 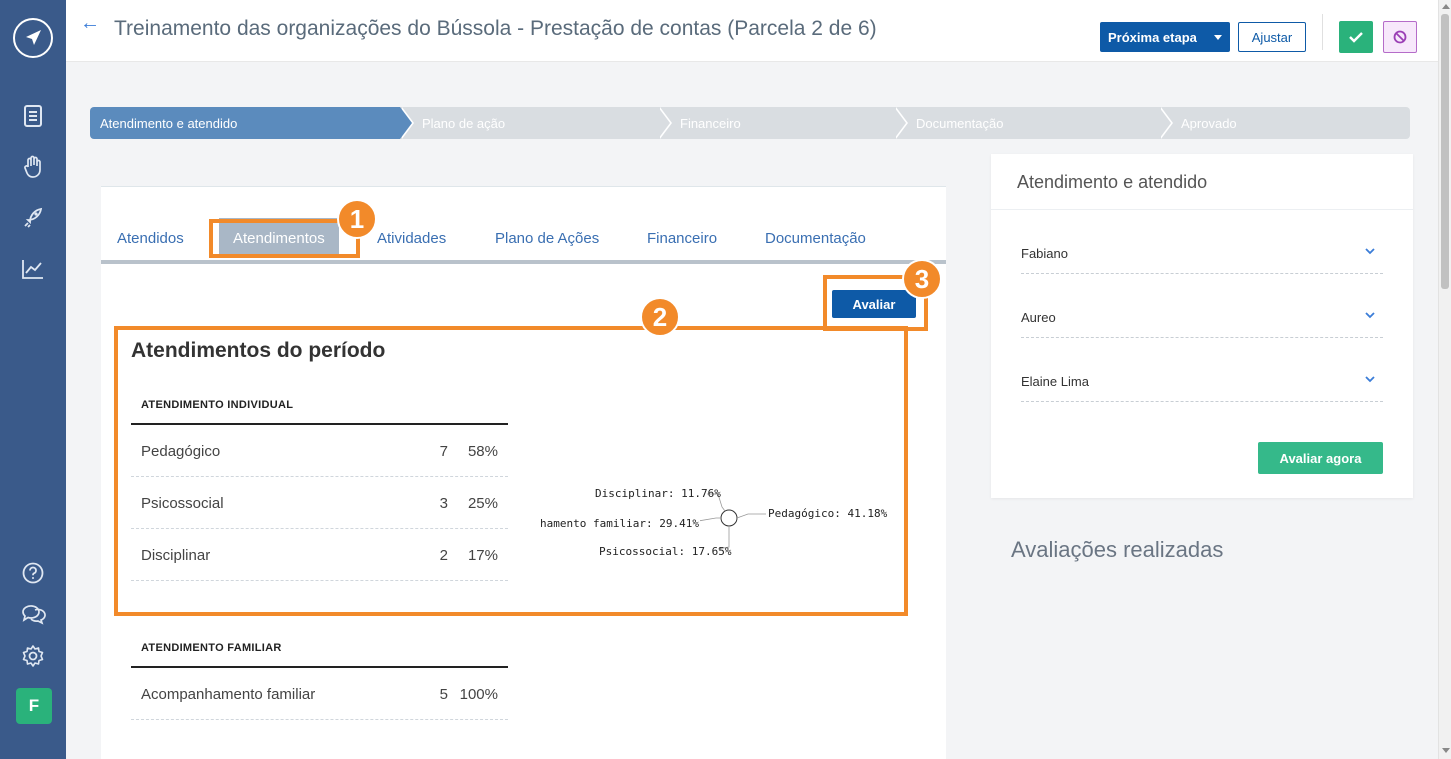 I want to click on select-aureo: Aureo, so click(x=1202, y=318).